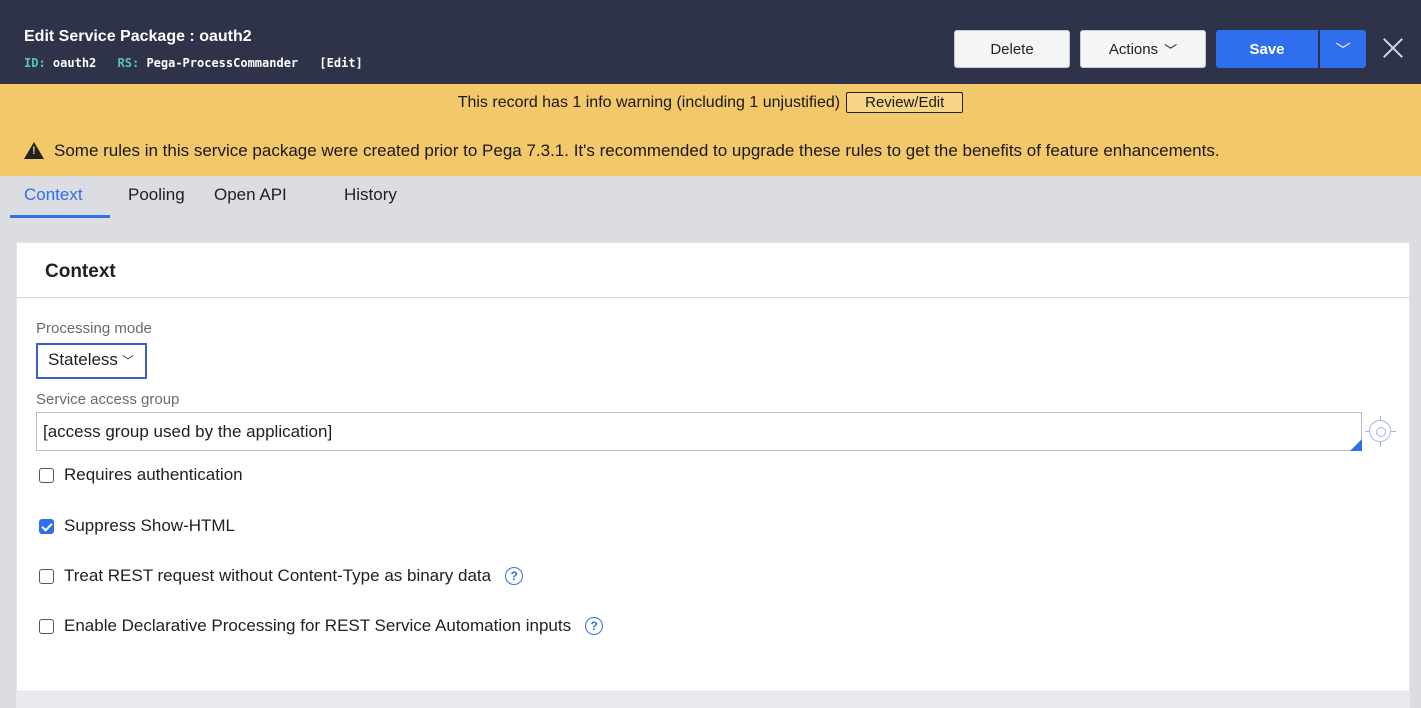  I want to click on treat-rest-binary-checkbox, so click(46, 576).